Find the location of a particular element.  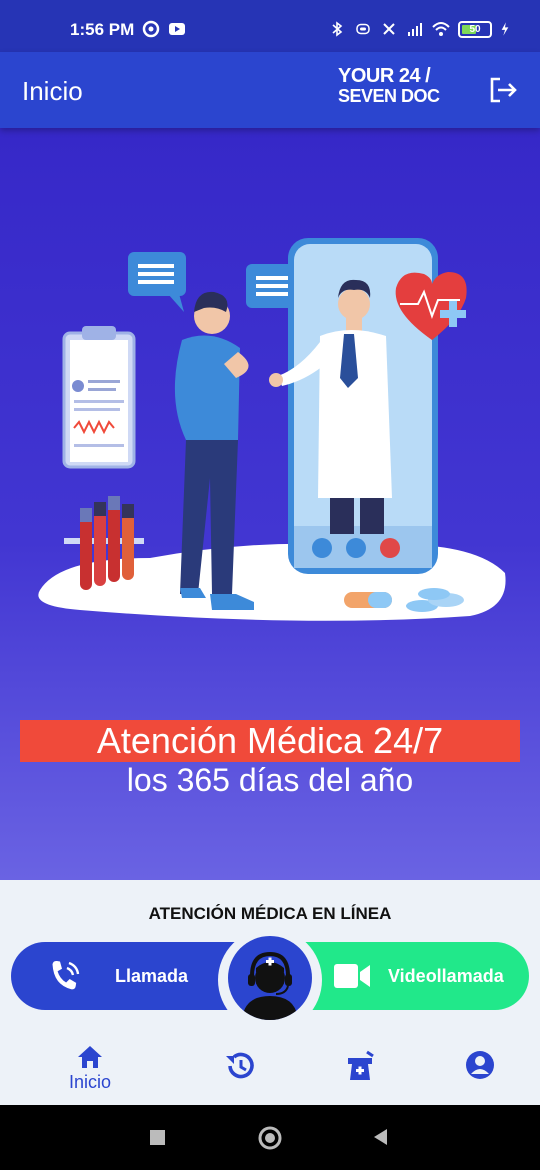

video-camera-icon is located at coordinates (352, 976).